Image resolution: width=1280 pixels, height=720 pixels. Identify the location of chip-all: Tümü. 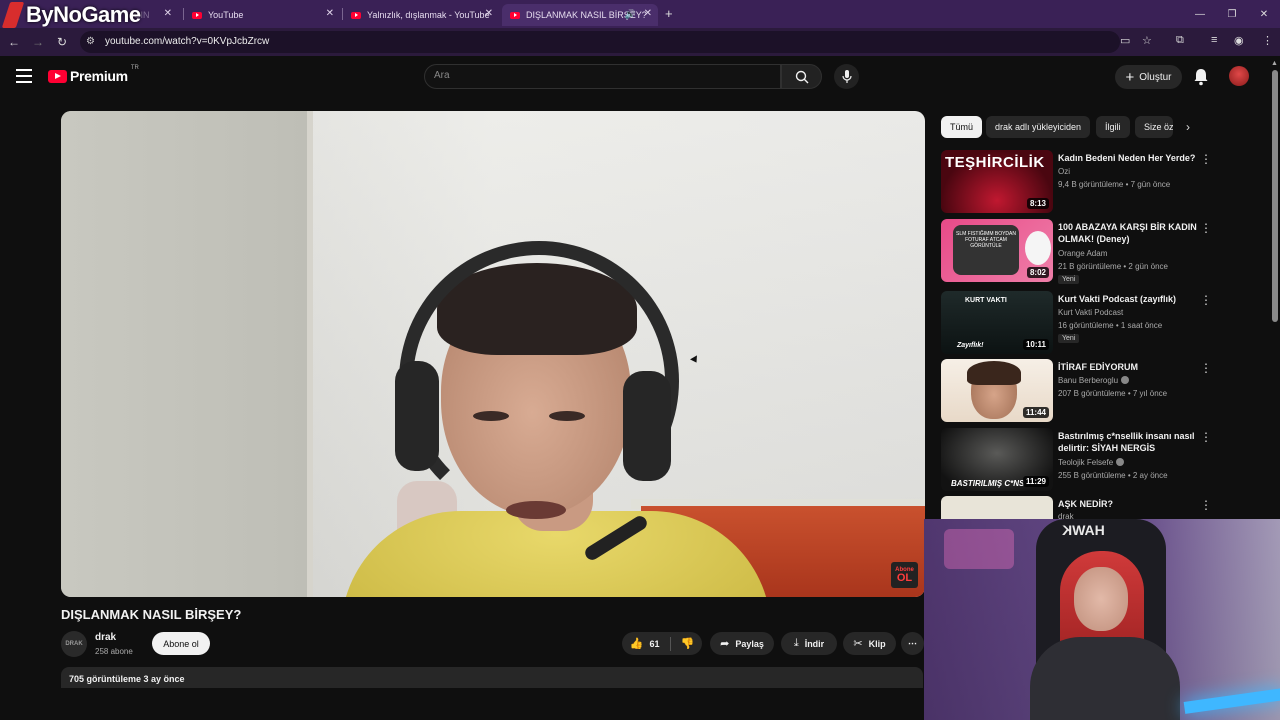
(962, 127).